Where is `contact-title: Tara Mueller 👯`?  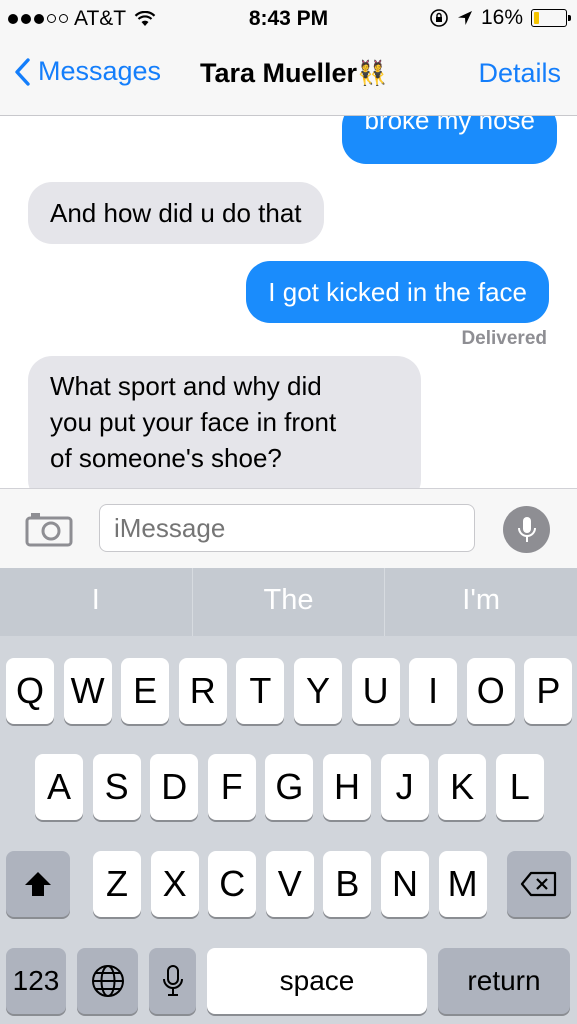 contact-title: Tara Mueller 👯 is located at coordinates (293, 73).